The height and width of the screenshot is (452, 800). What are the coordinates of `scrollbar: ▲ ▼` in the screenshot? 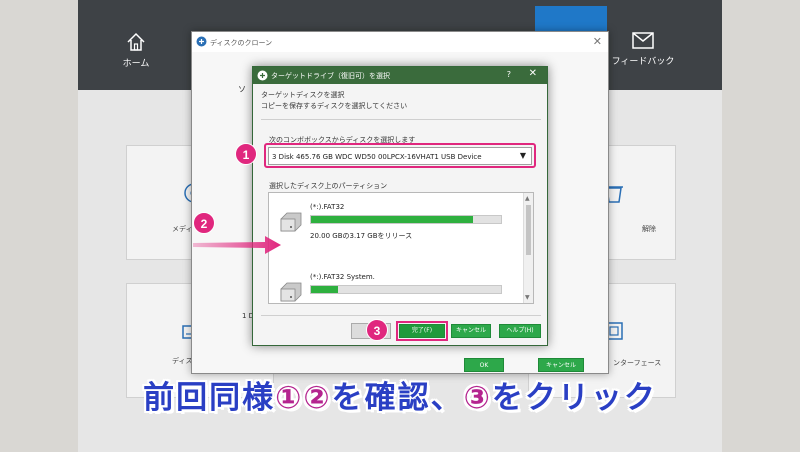 It's located at (528, 248).